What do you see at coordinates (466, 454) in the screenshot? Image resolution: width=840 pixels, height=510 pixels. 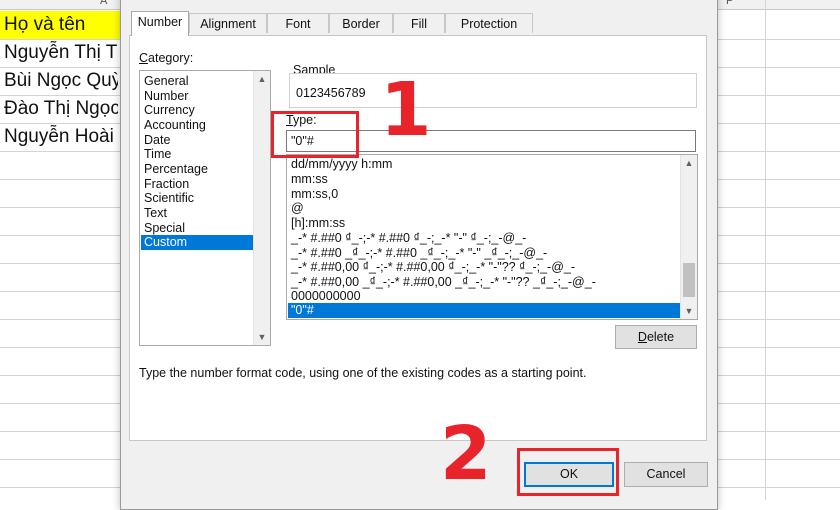 I see `step-2-label: 2` at bounding box center [466, 454].